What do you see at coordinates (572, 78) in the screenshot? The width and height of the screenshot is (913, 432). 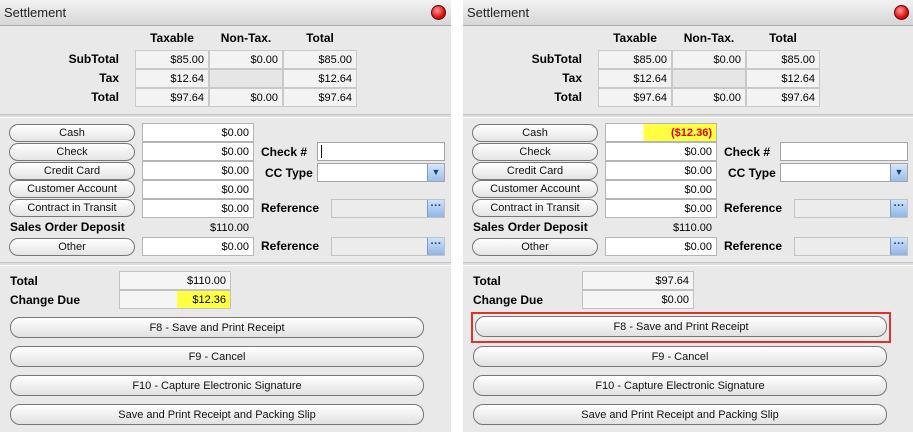 I see `row-label-tax: Tax` at bounding box center [572, 78].